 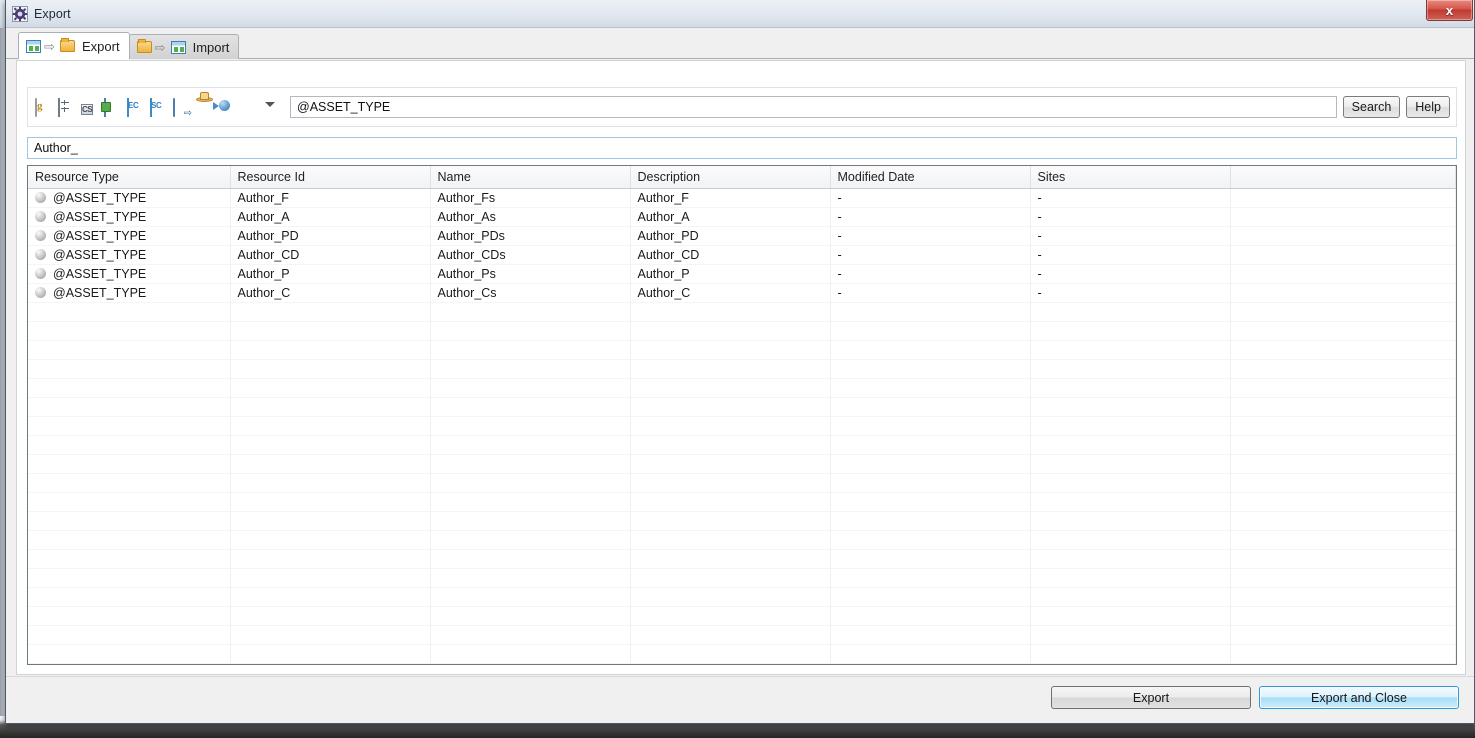 I want to click on close-button: x, so click(x=1449, y=10).